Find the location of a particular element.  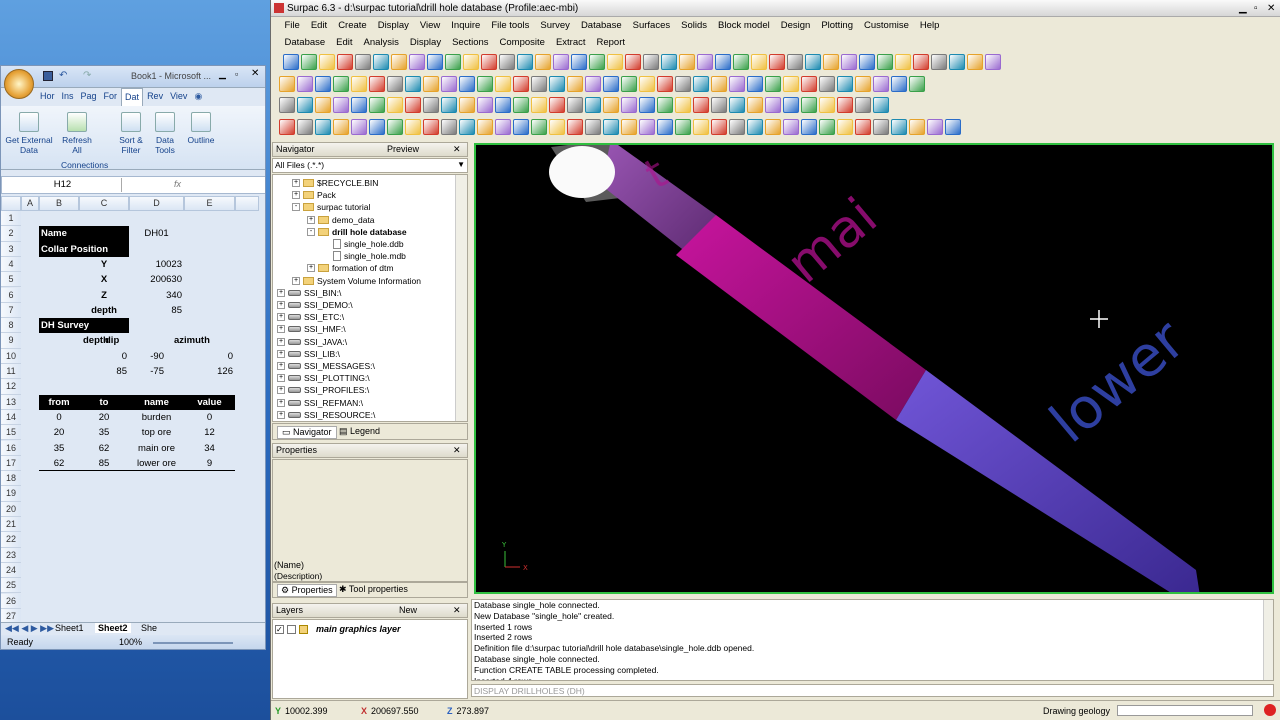

new-layer-button: New is located at coordinates (408, 610).